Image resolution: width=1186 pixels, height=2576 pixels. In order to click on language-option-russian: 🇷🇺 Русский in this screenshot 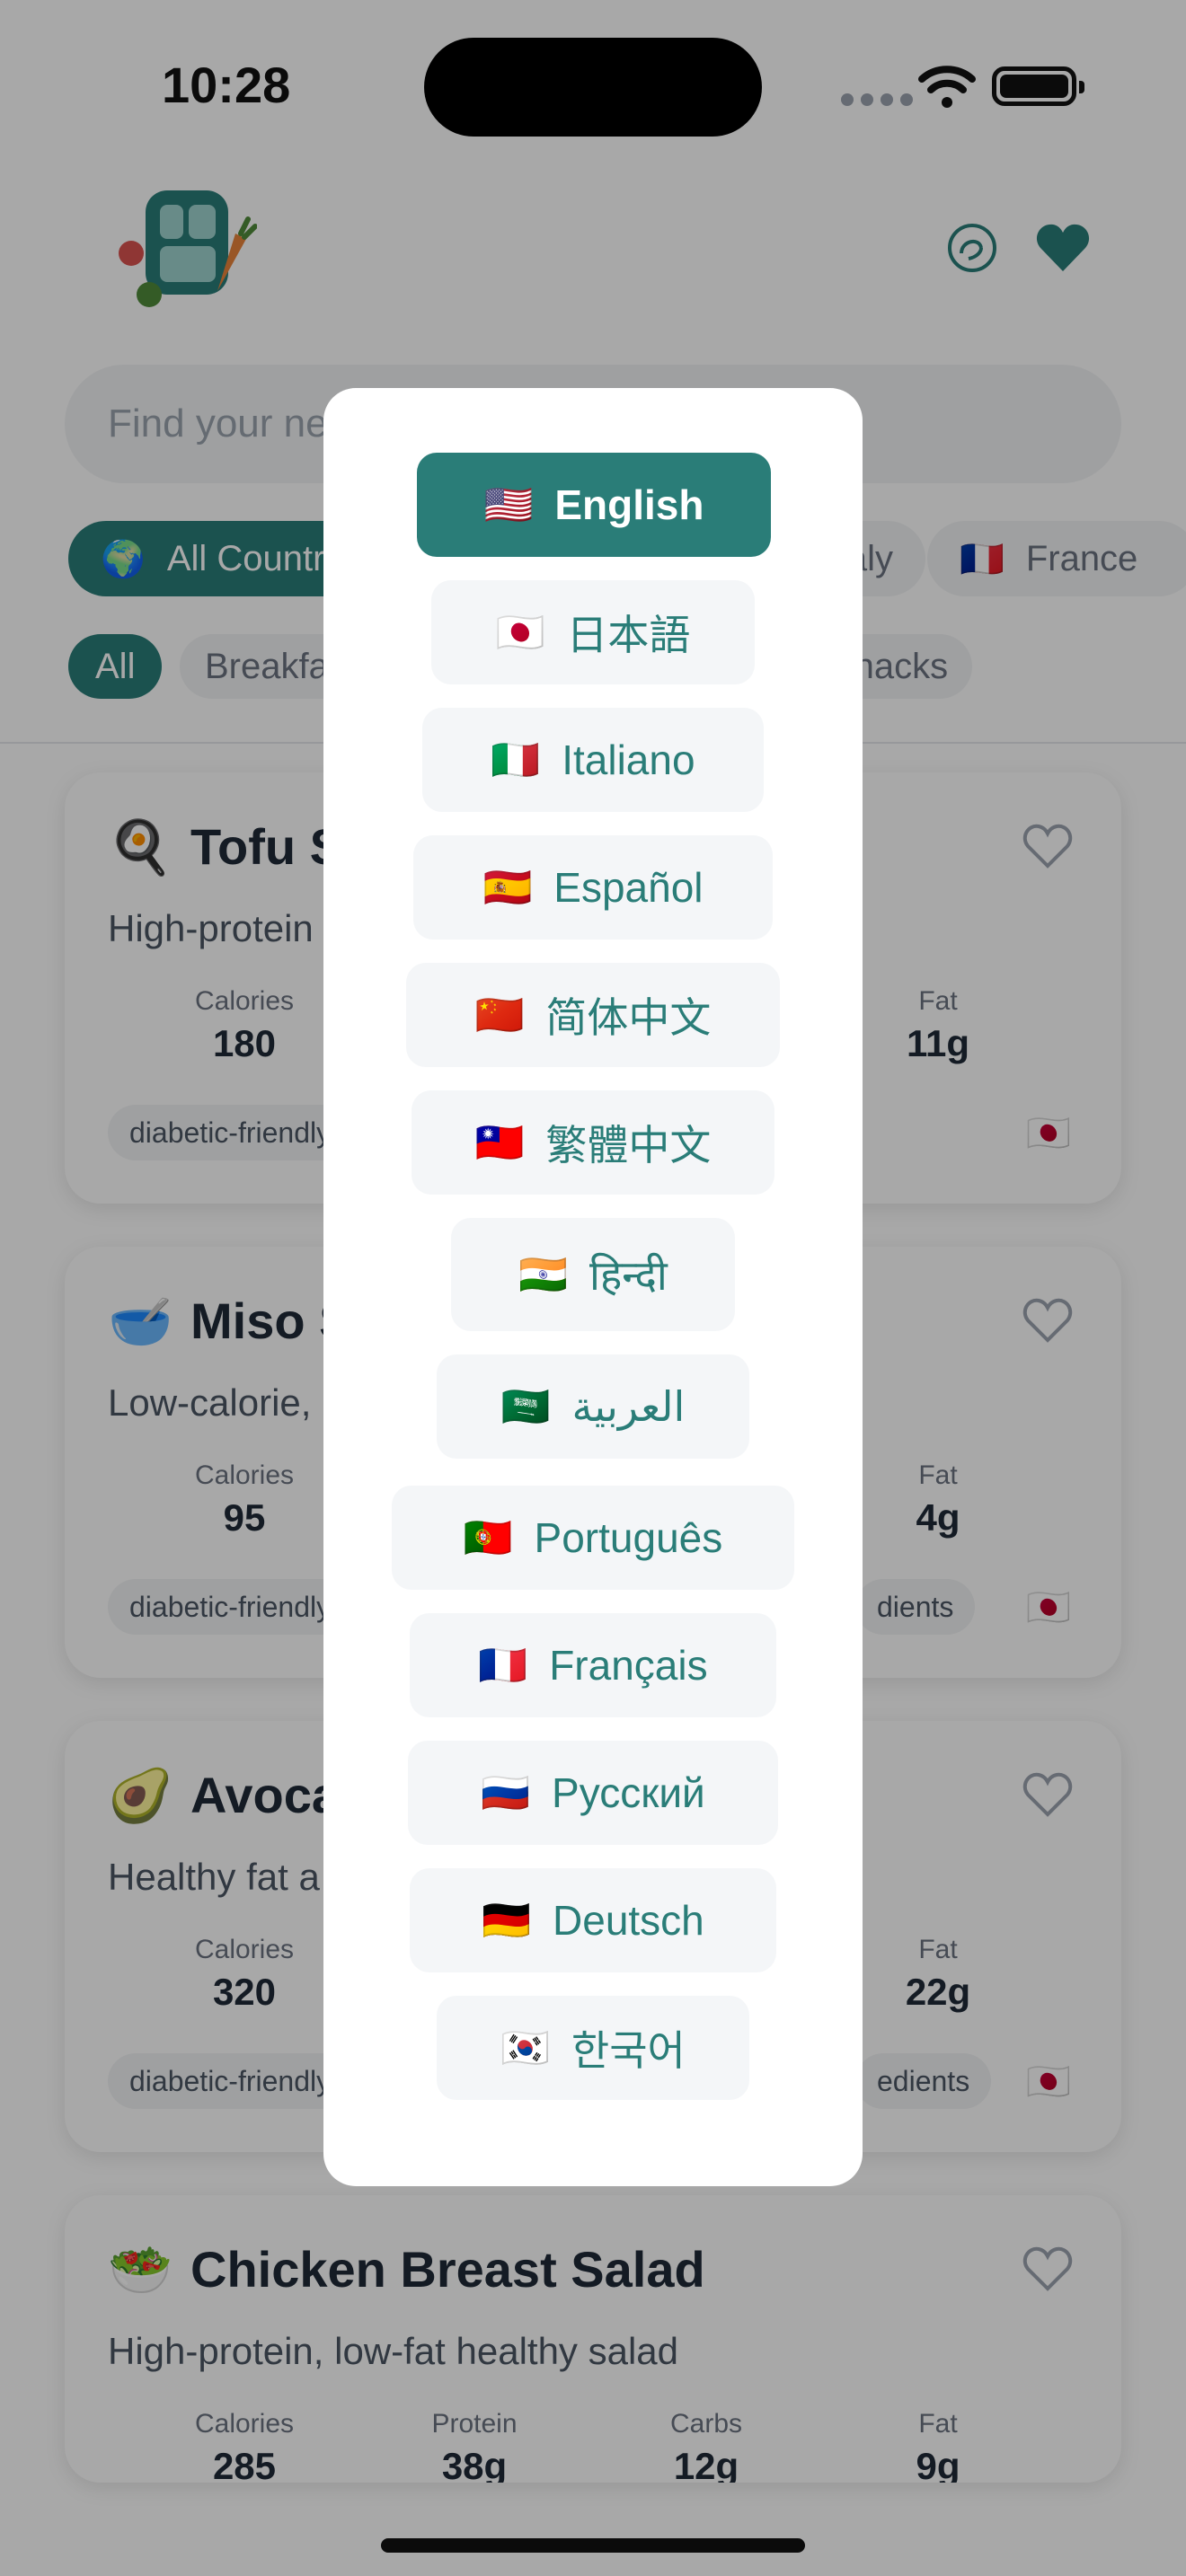, I will do `click(593, 1793)`.